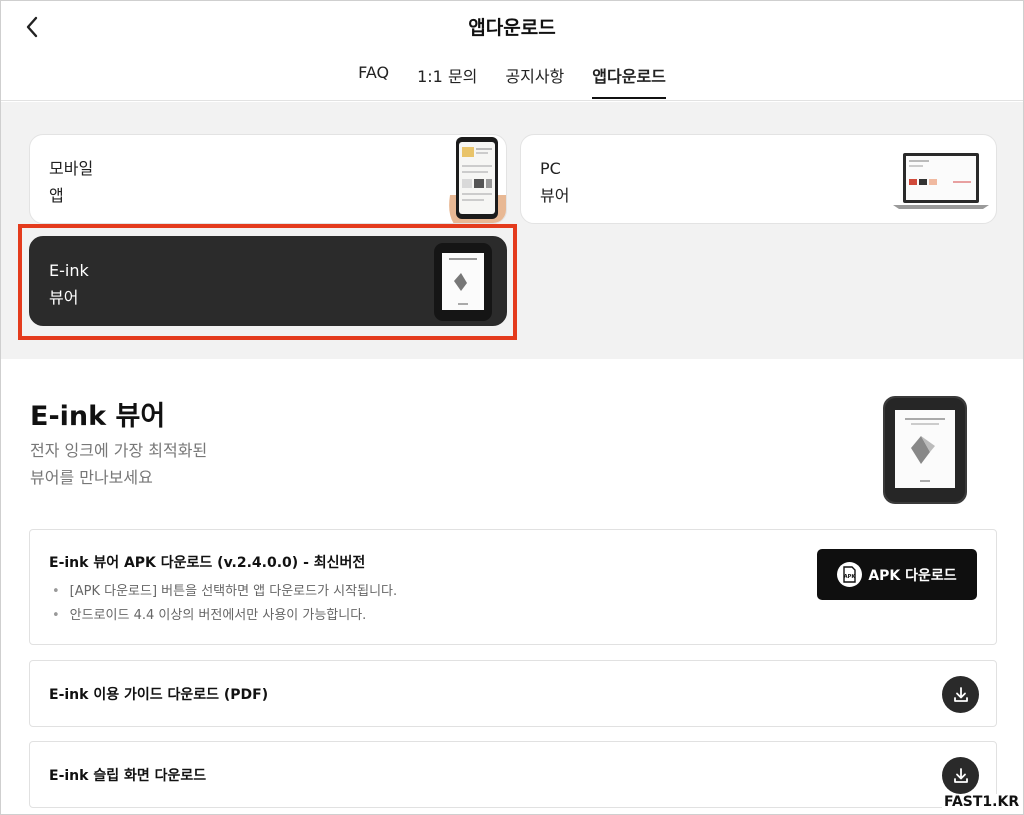 This screenshot has width=1024, height=815. What do you see at coordinates (224, 616) in the screenshot?
I see `apk-note: 안드로이드 4.4 이상의 버전에서만 사용이 가능합니다.` at bounding box center [224, 616].